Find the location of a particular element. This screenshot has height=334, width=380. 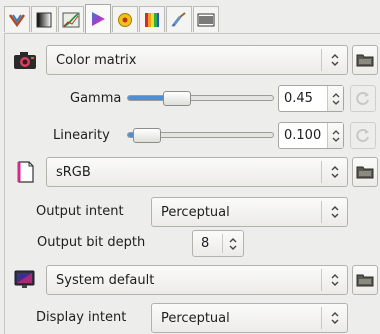

input-profile-open-button is located at coordinates (365, 60).